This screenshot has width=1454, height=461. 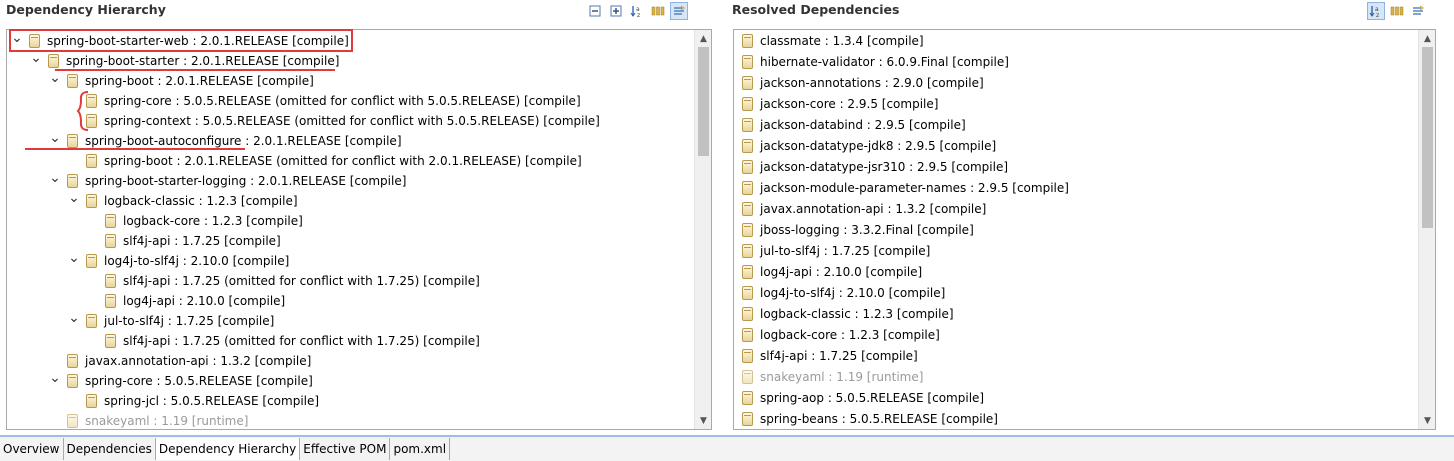 What do you see at coordinates (178, 261) in the screenshot?
I see `tree-row: ⌄ log4j-to-slf4j : 2.10.0 [compile]` at bounding box center [178, 261].